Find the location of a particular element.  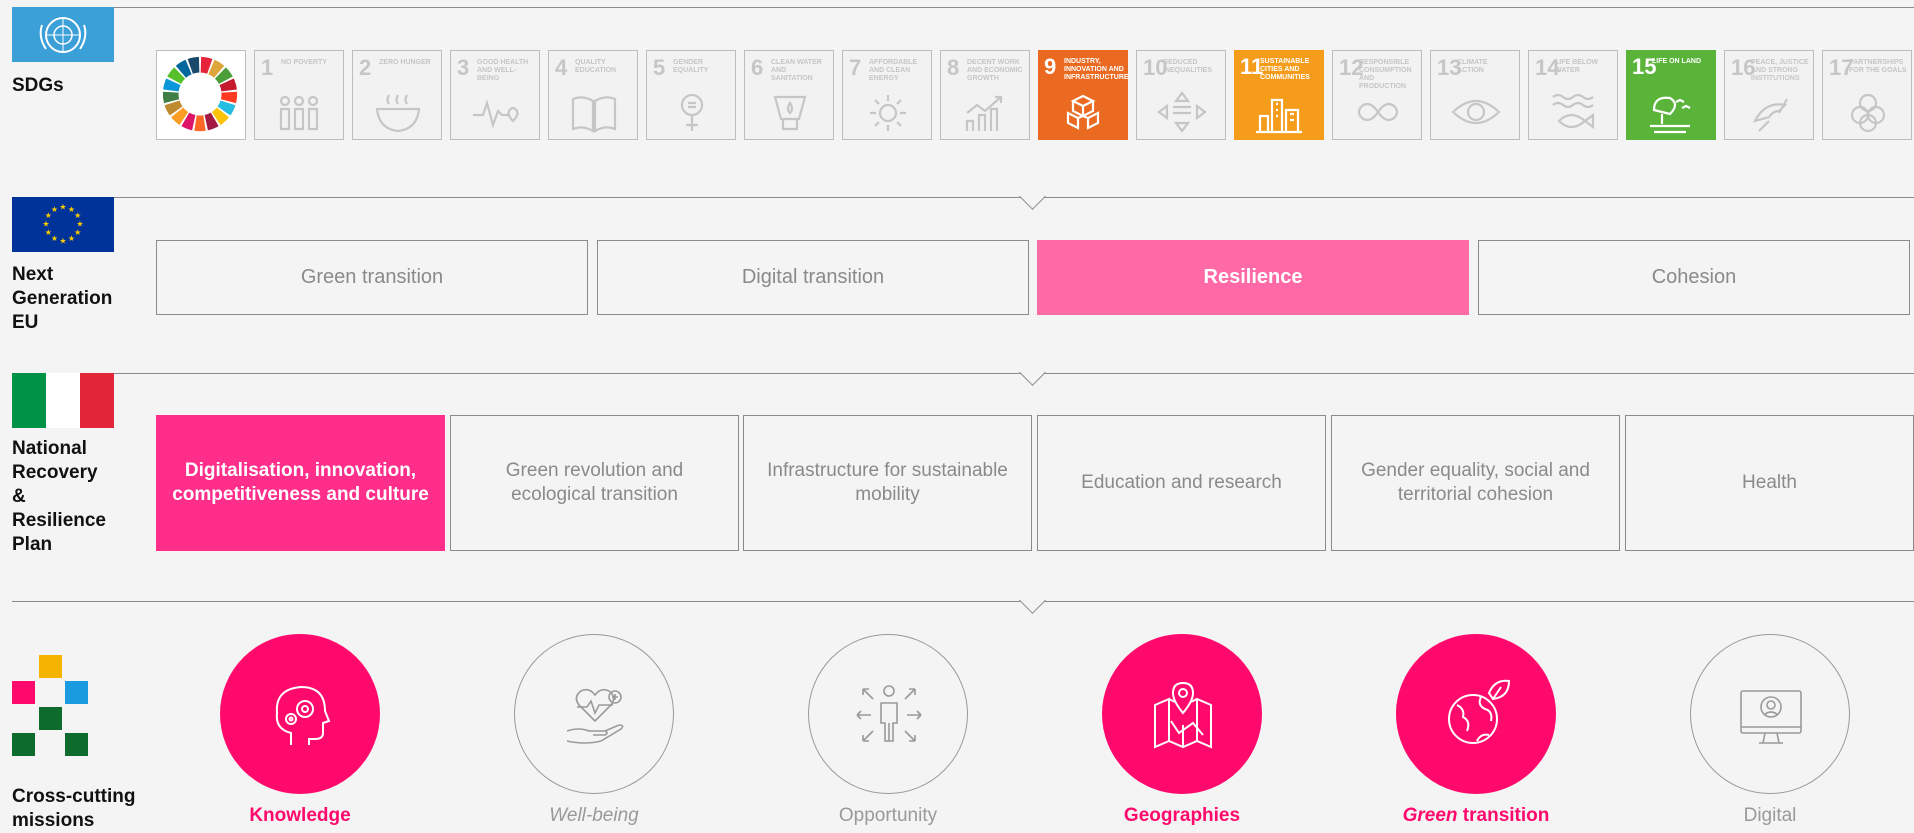

sdg-number: 9 is located at coordinates (1050, 66).